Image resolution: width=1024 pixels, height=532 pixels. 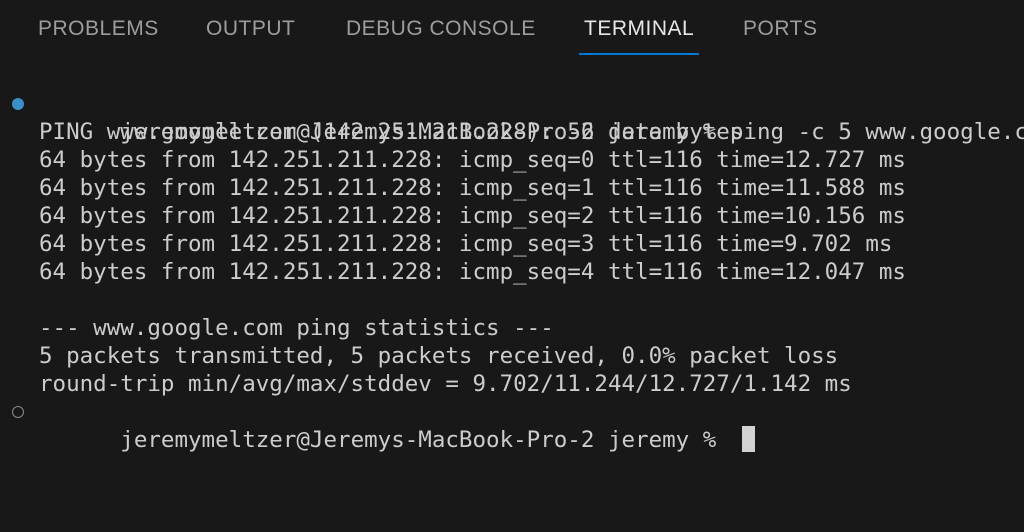 I want to click on terminal-line: --- www.google.com ping statistics ---, so click(x=512, y=328).